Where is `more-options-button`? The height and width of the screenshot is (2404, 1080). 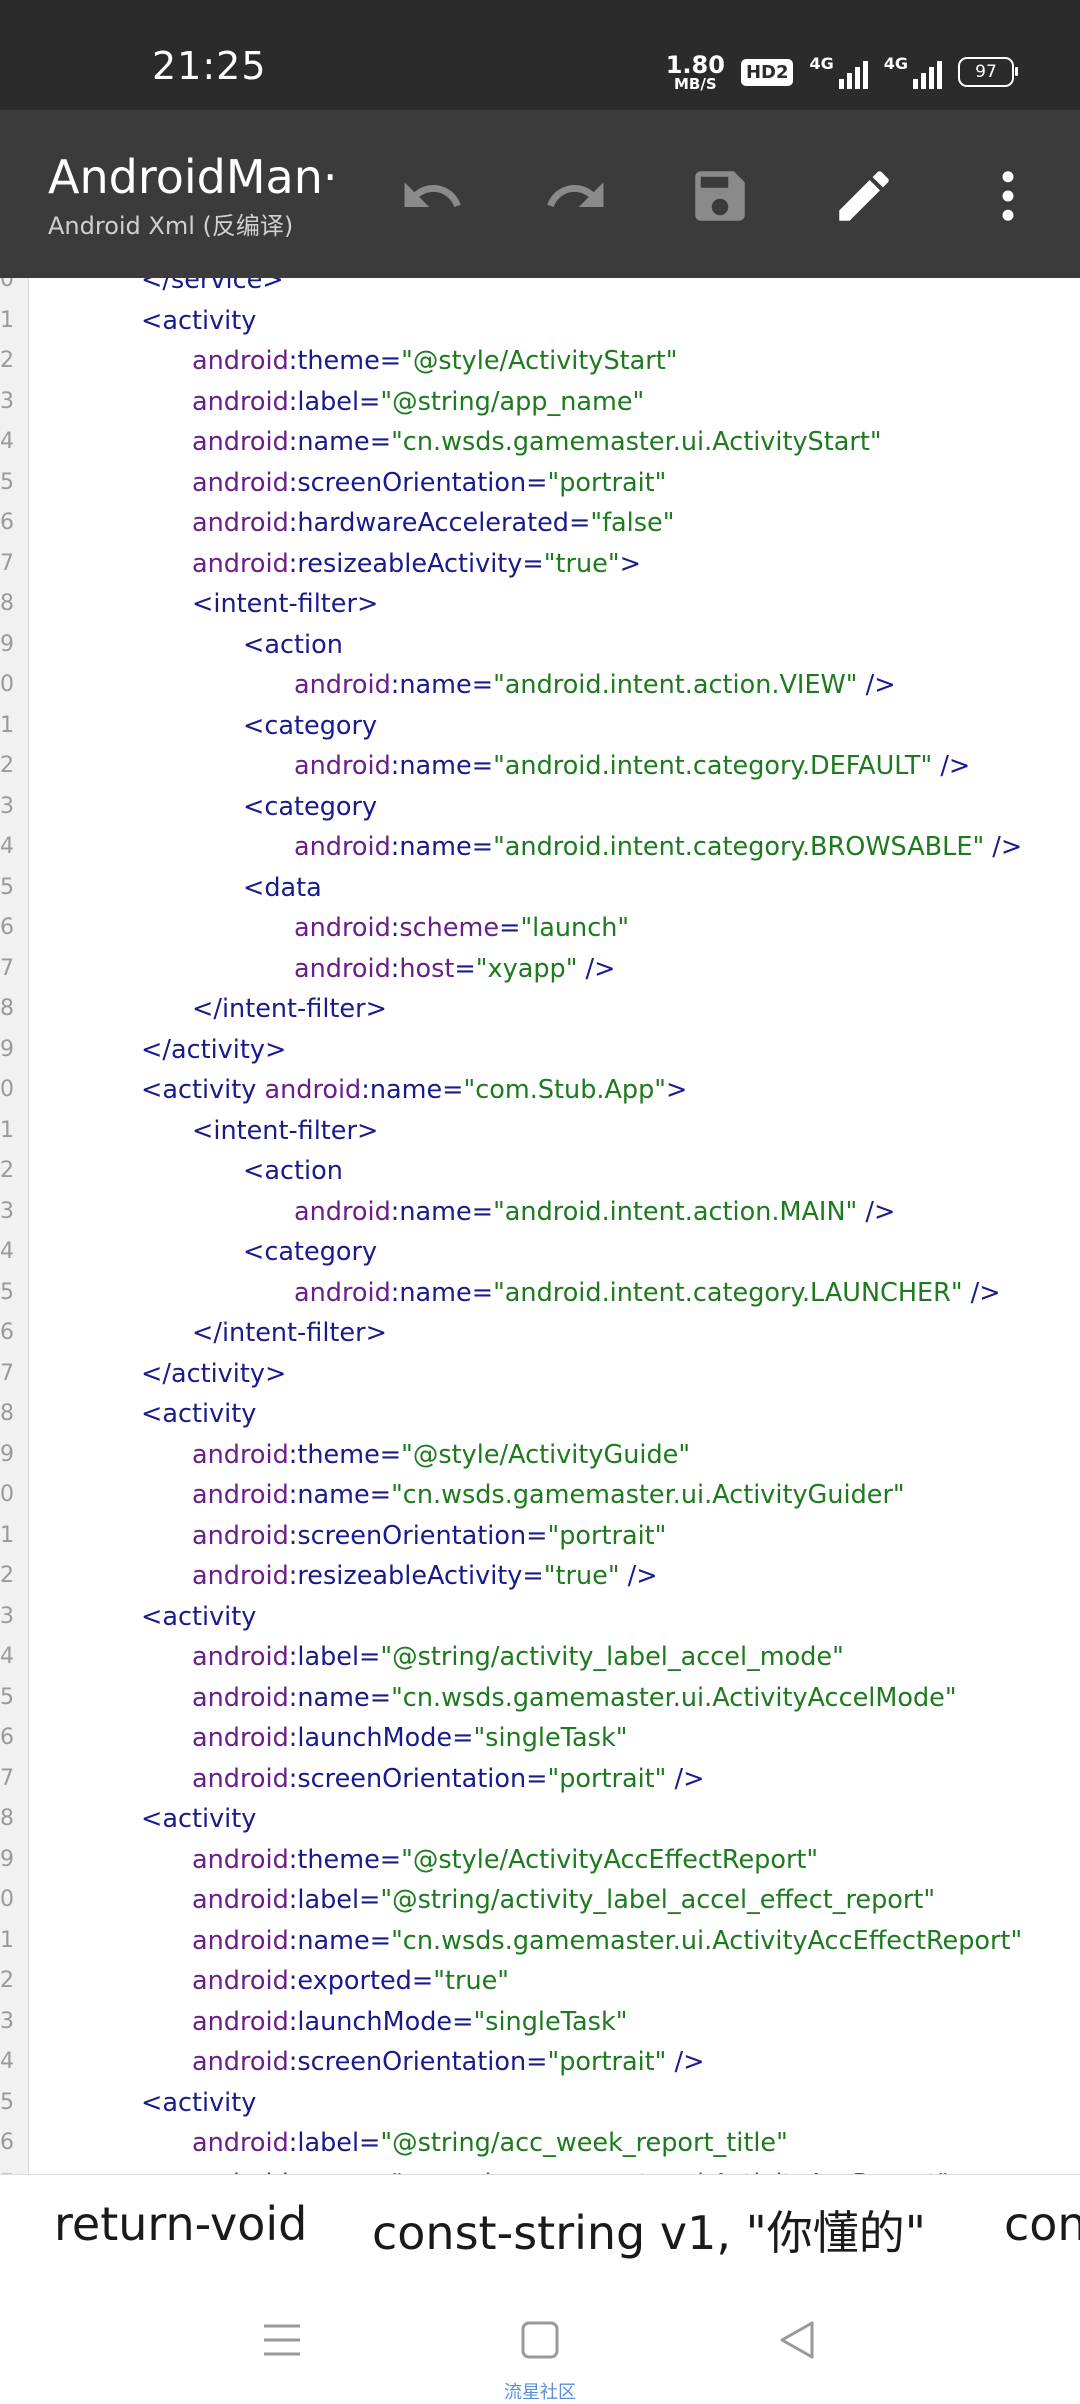
more-options-button is located at coordinates (1008, 196).